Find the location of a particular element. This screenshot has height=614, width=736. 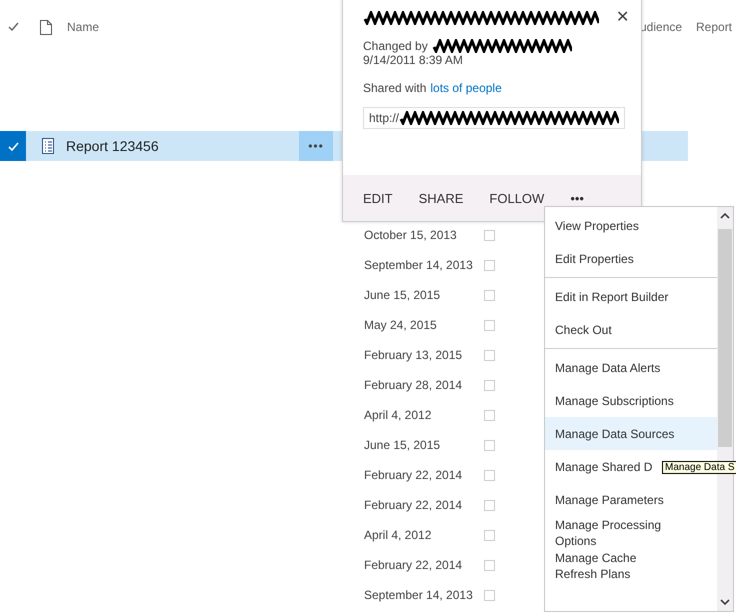

date-text: May 24, 2015 is located at coordinates (400, 325).